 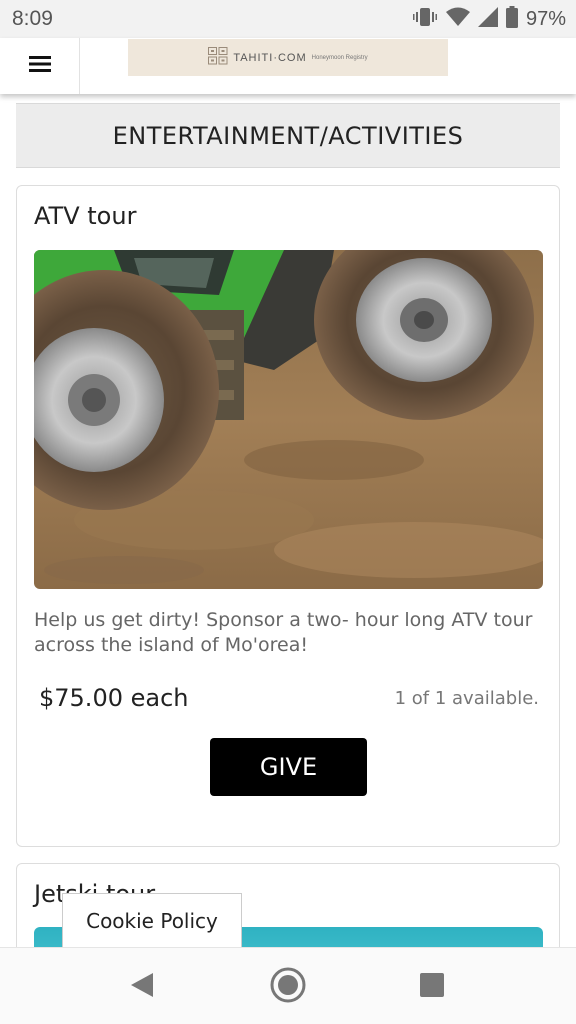 I want to click on wifi-icon, so click(x=457, y=19).